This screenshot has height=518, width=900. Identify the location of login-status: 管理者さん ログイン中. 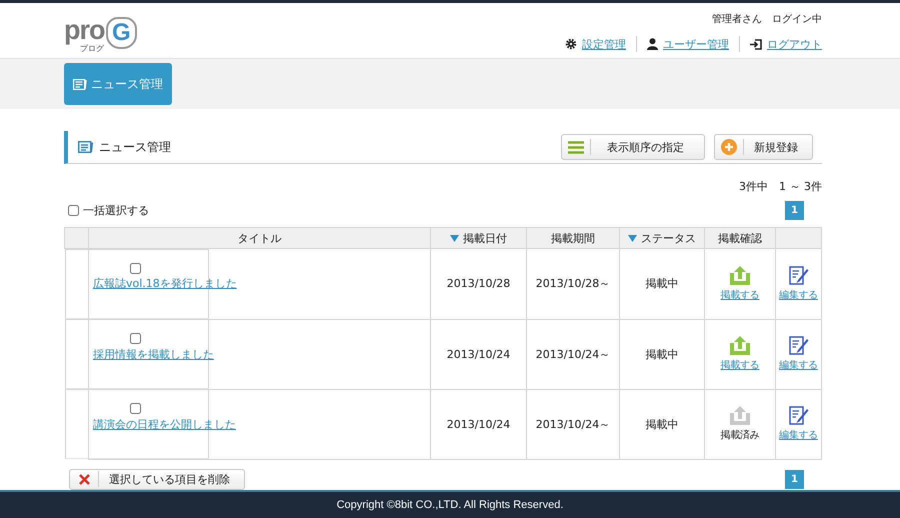
(767, 19).